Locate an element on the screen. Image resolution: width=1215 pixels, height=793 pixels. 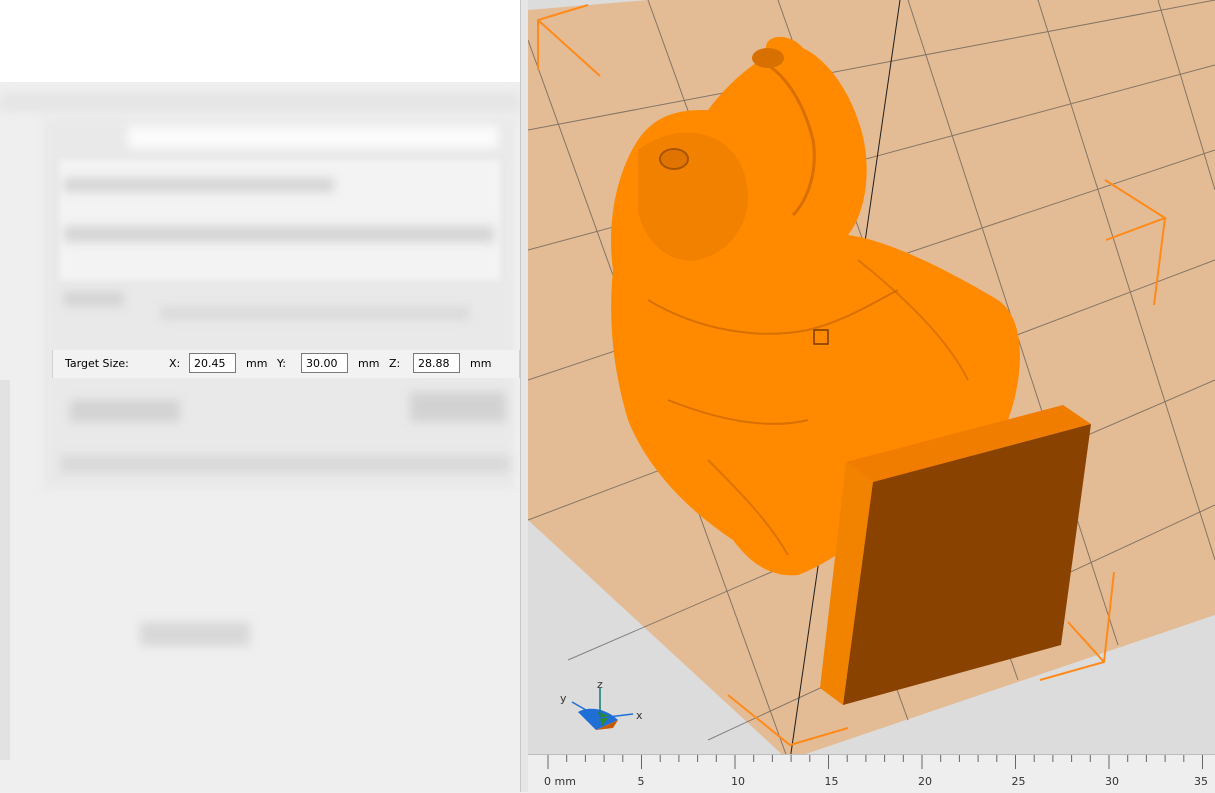
size-y-input: 30.00 is located at coordinates (324, 363).